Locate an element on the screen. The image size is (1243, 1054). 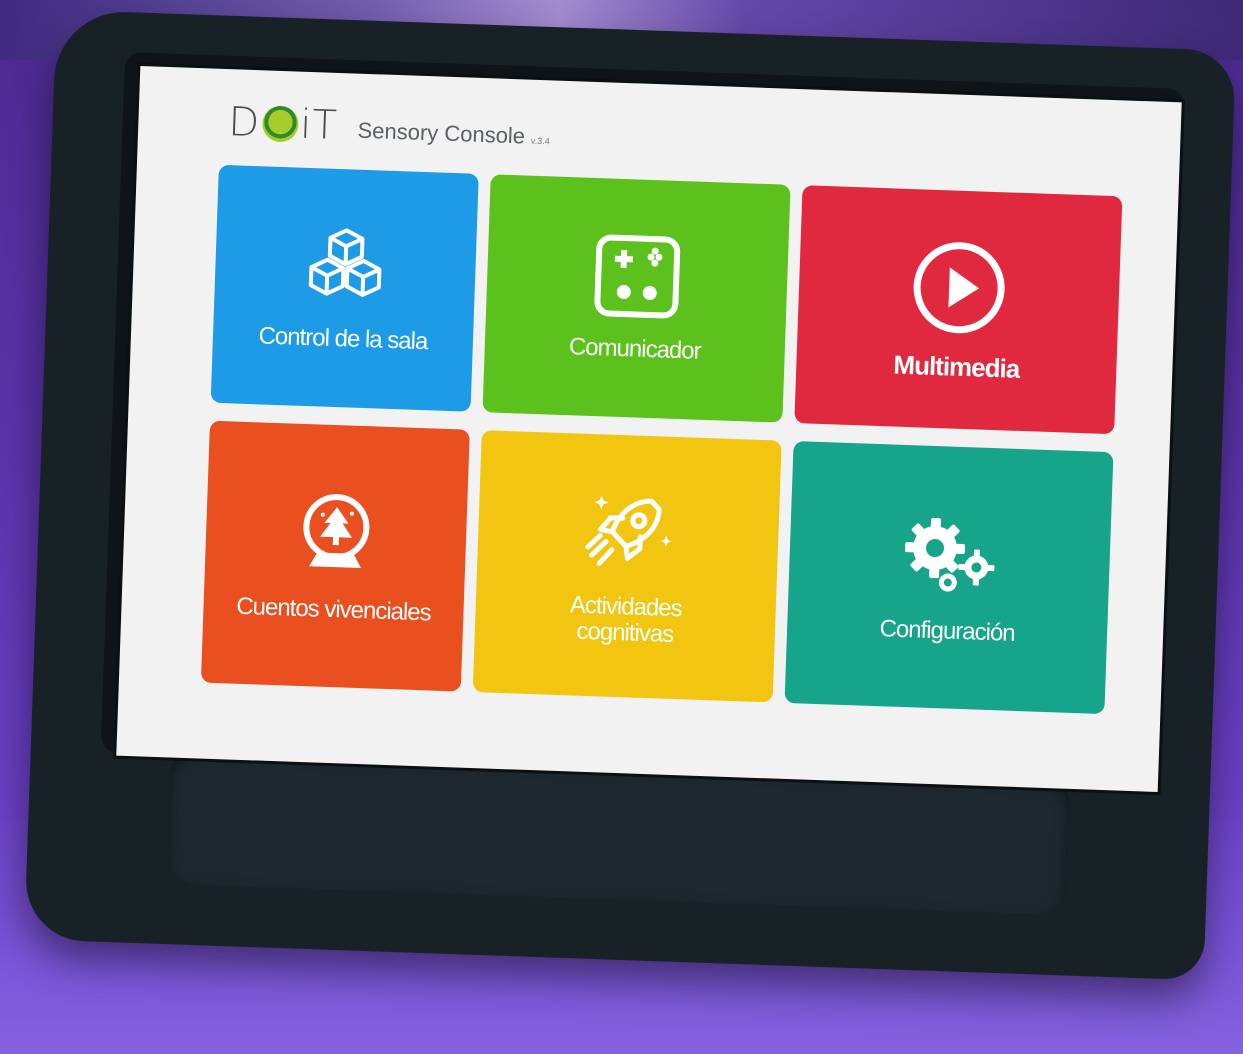
tile-comunicador: Comunicador is located at coordinates (636, 298).